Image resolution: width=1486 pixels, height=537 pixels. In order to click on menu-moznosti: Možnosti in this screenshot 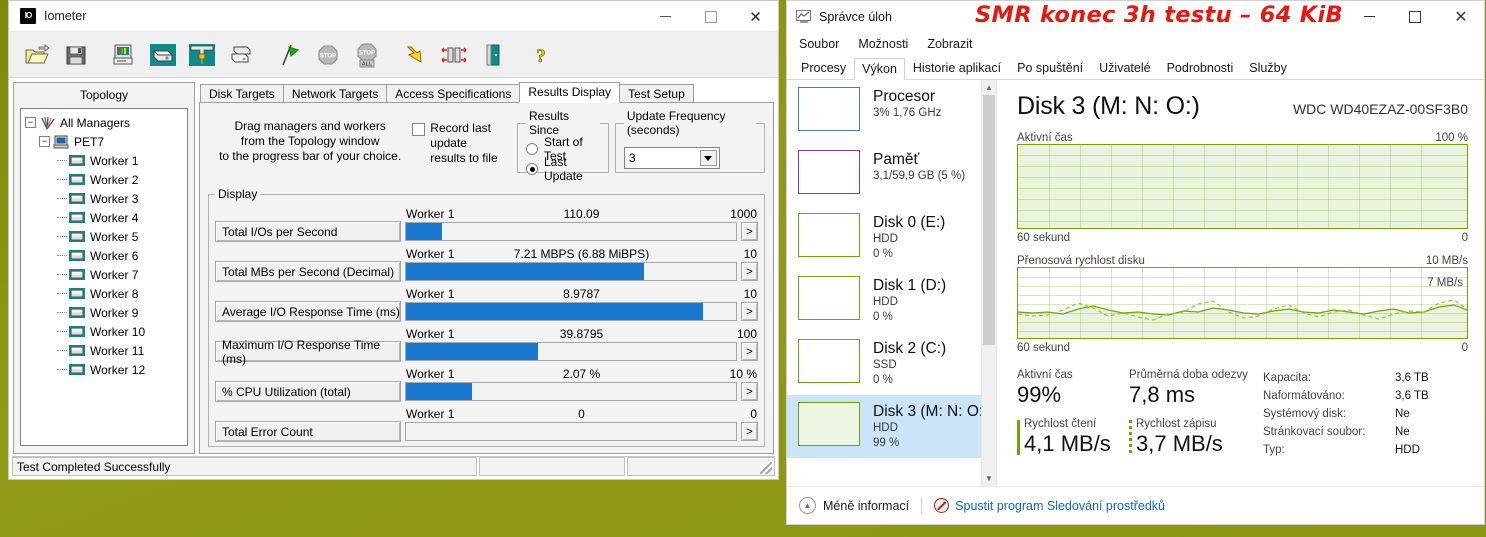, I will do `click(883, 44)`.